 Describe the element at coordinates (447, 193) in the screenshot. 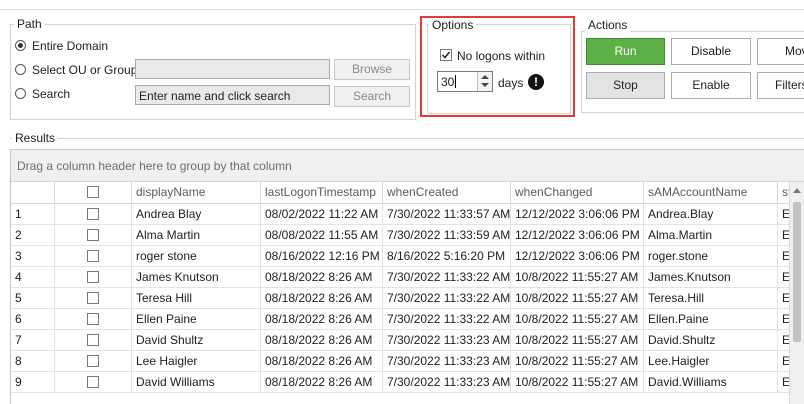

I see `column-header-whencreated: whenCreated` at that location.